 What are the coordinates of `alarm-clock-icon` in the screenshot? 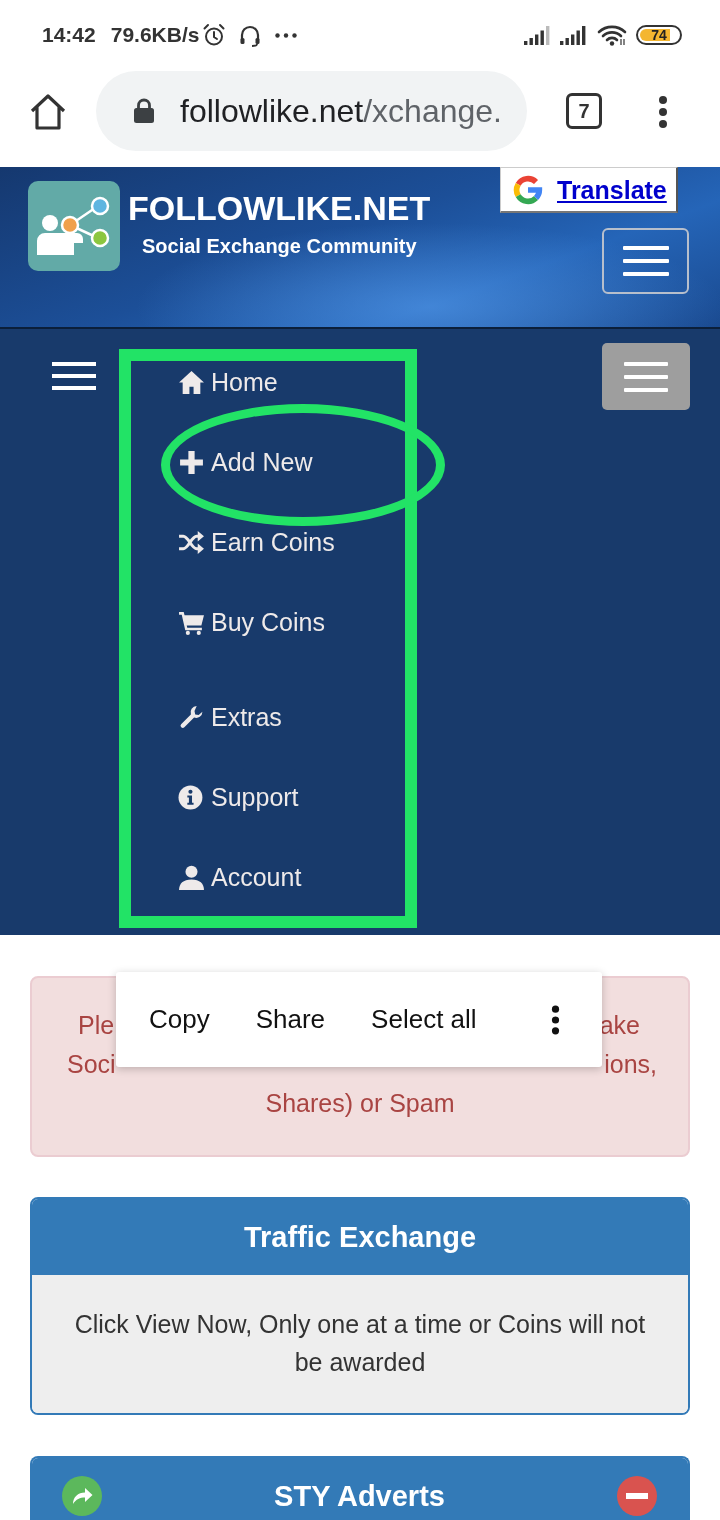 It's located at (214, 35).